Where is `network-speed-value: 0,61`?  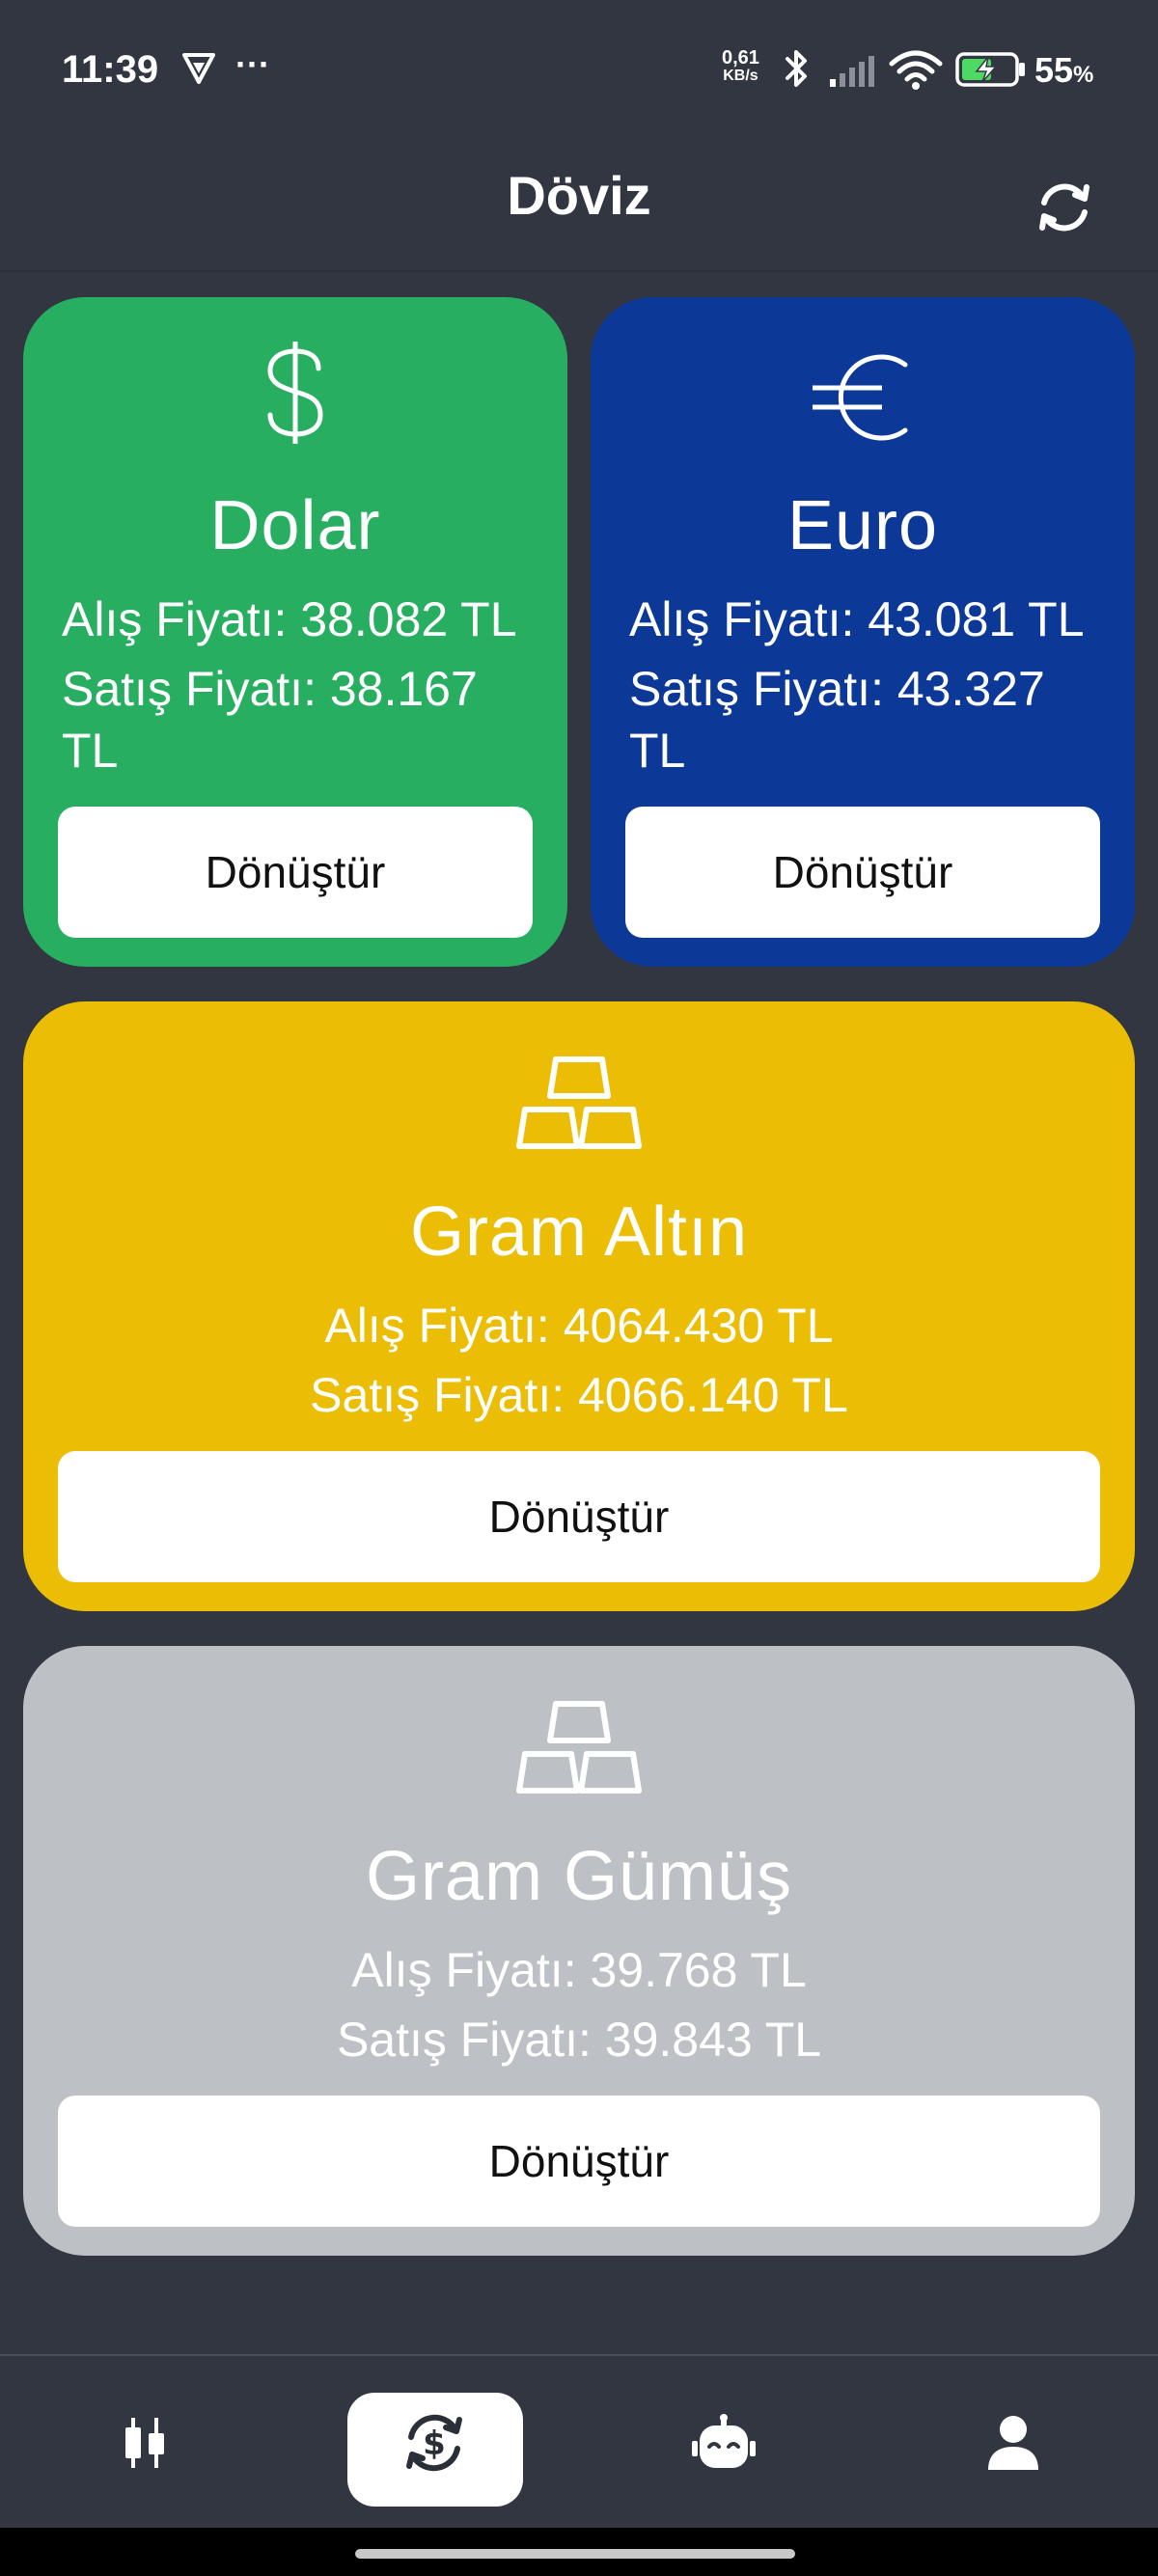 network-speed-value: 0,61 is located at coordinates (740, 58).